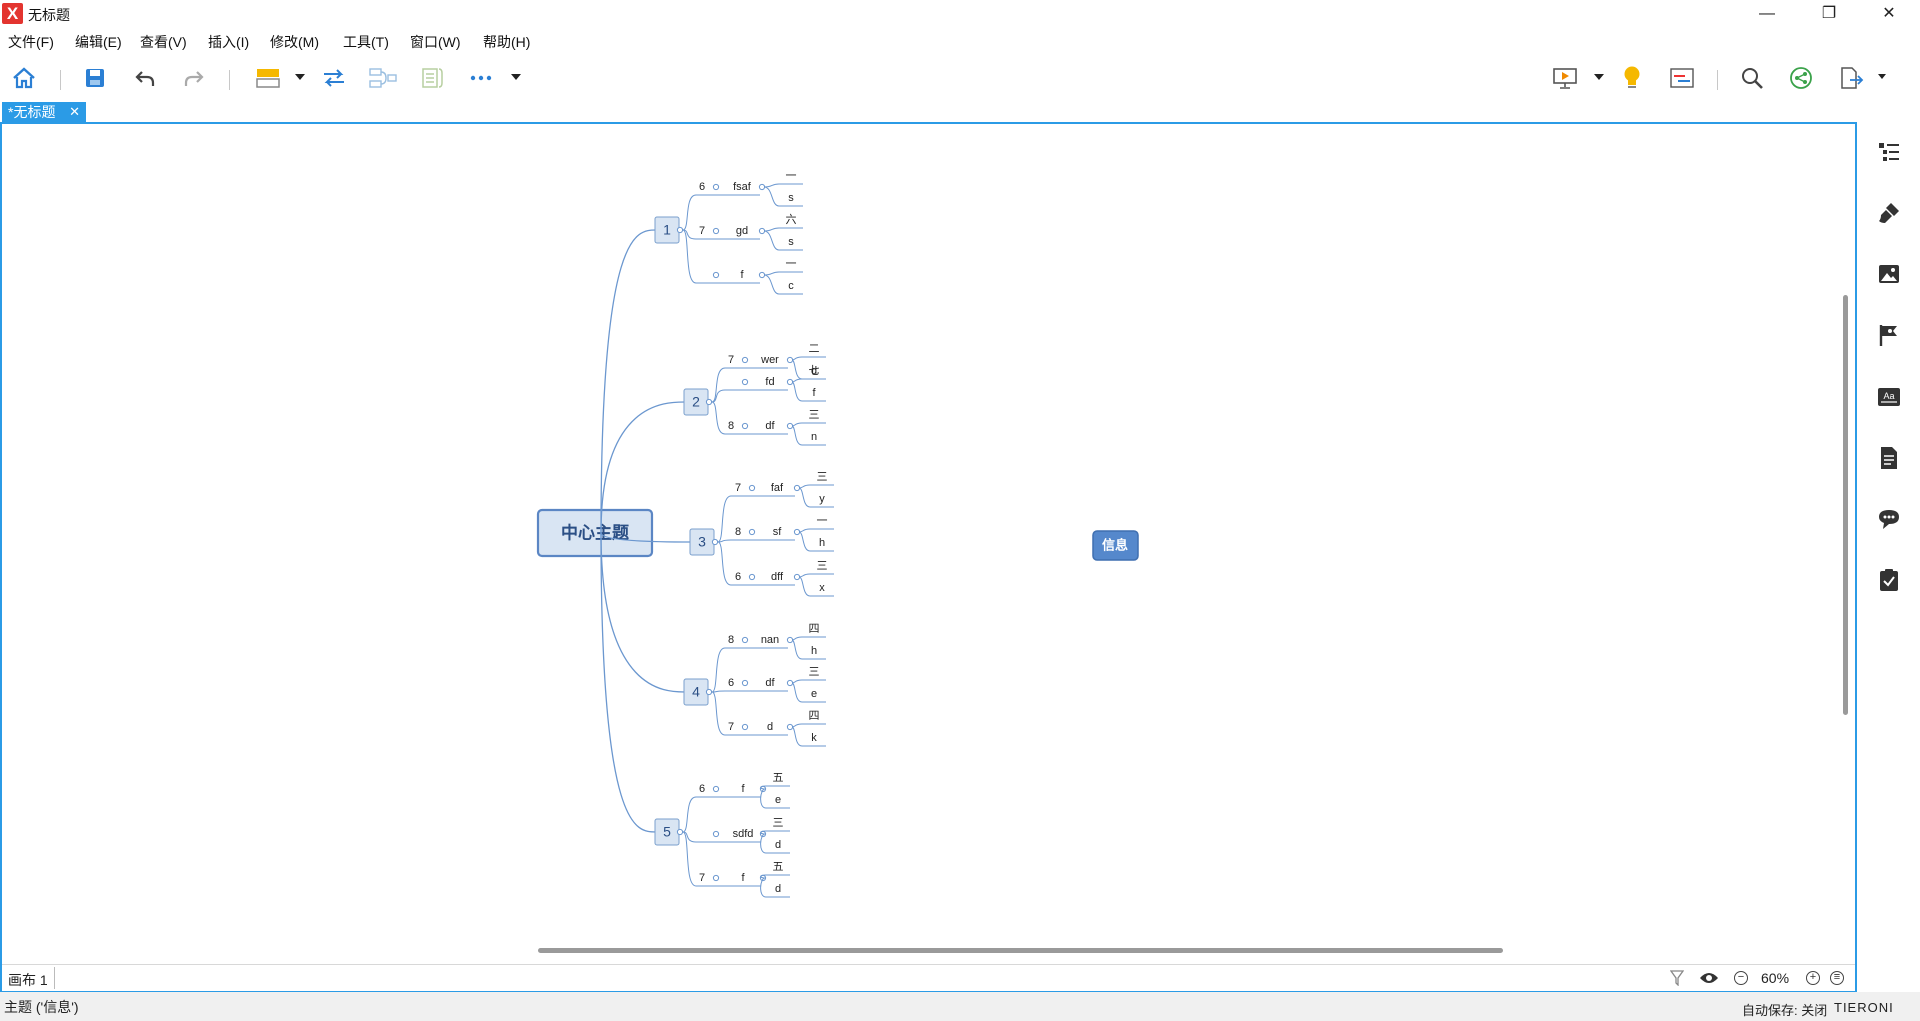 The image size is (1920, 1021). What do you see at coordinates (1889, 152) in the screenshot?
I see `outline-icon` at bounding box center [1889, 152].